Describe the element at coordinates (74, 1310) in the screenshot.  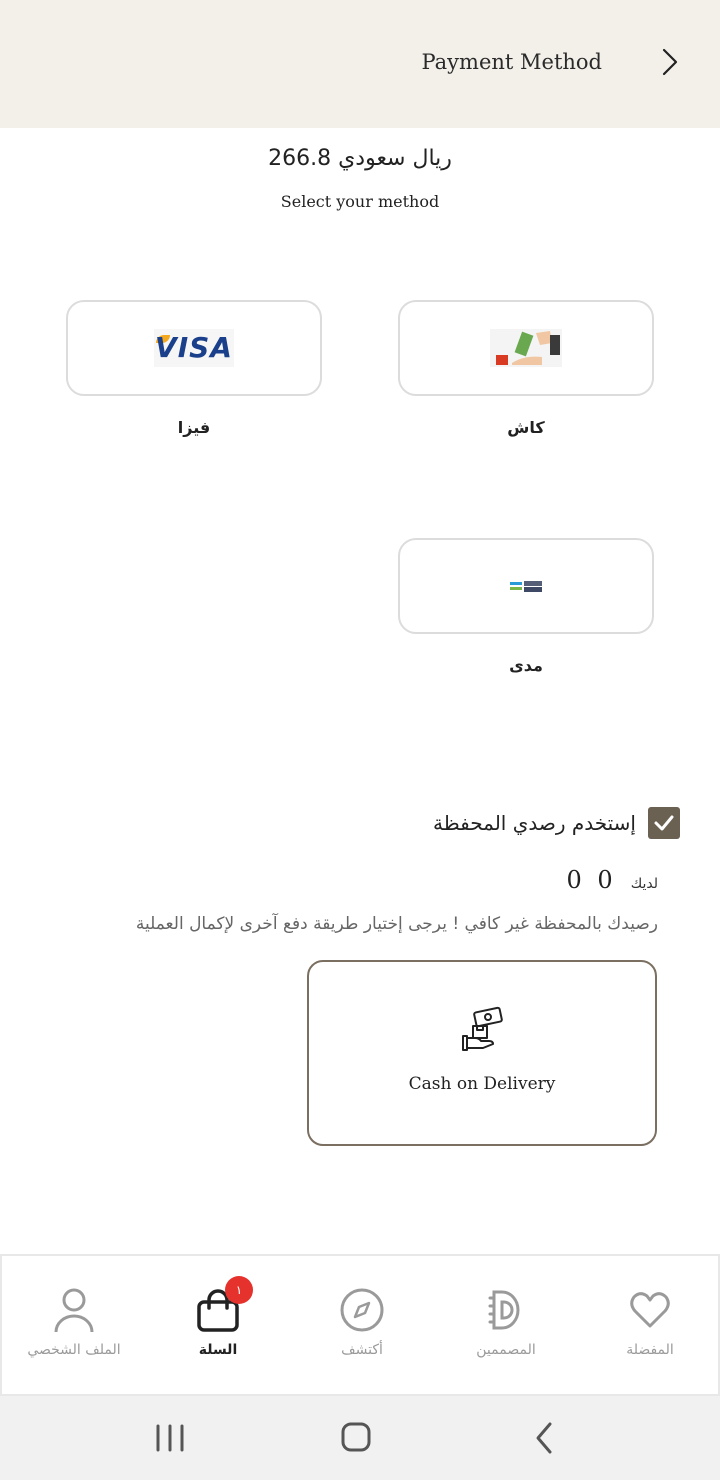
I see `user-icon` at that location.